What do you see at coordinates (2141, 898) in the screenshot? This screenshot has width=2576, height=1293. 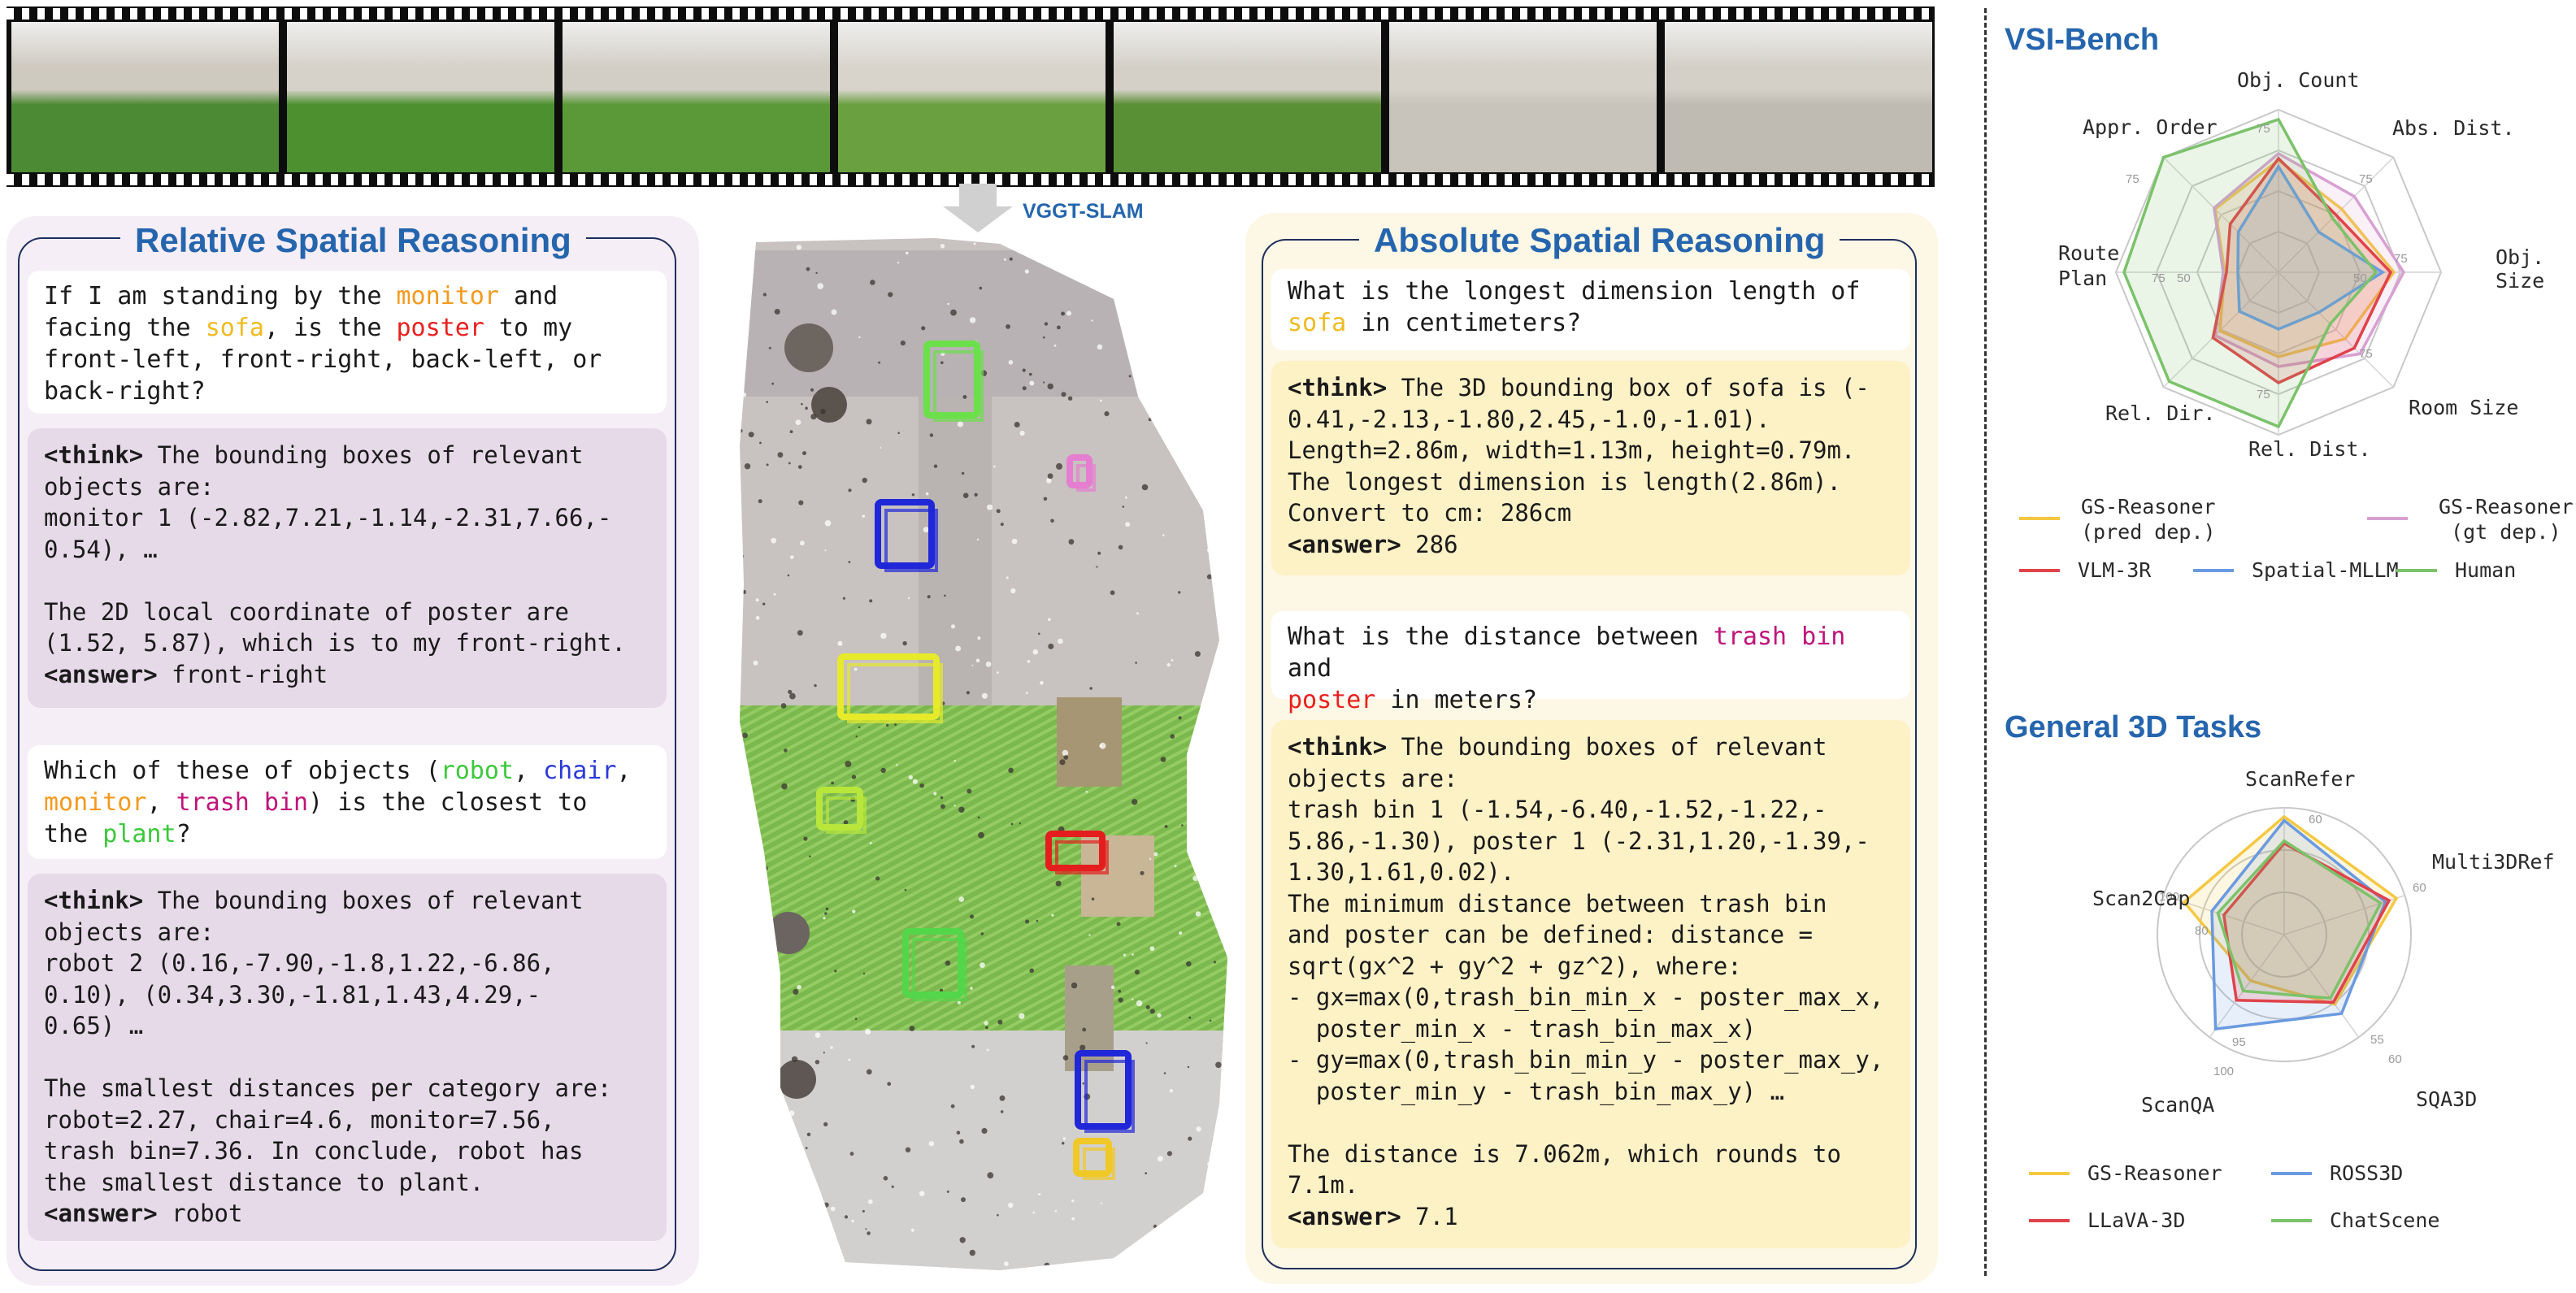 I see `r2-axis-label: Scan2Cap` at bounding box center [2141, 898].